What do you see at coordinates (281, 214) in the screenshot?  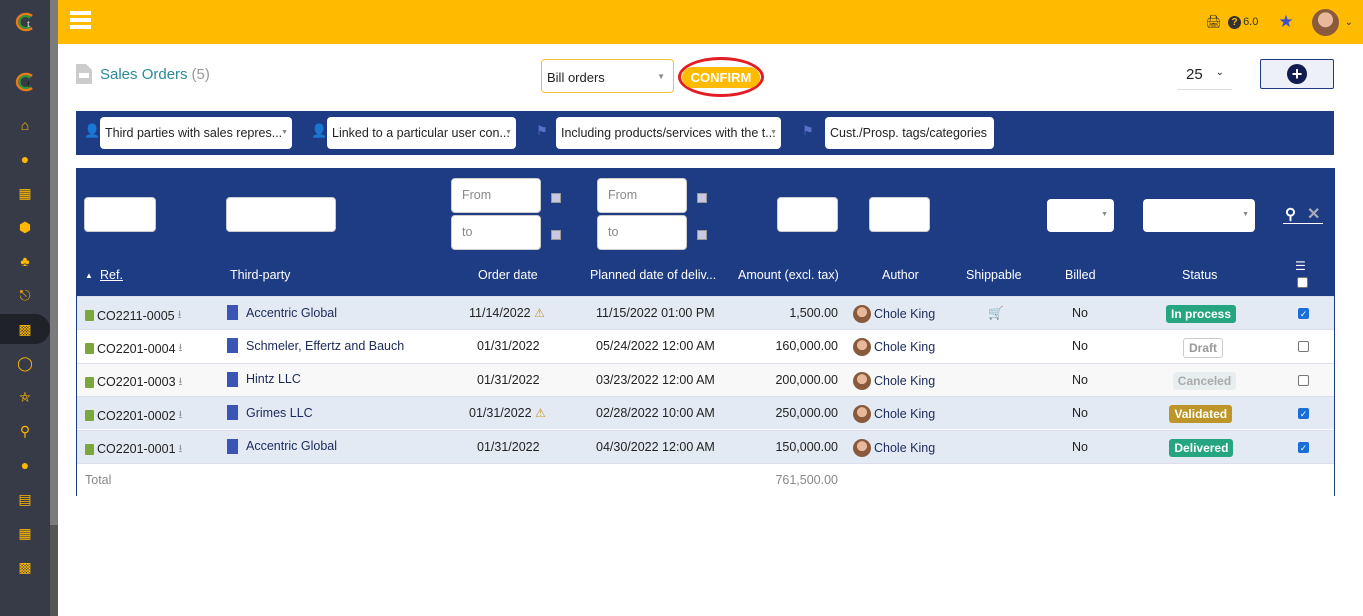 I see `search-thirdparty-input` at bounding box center [281, 214].